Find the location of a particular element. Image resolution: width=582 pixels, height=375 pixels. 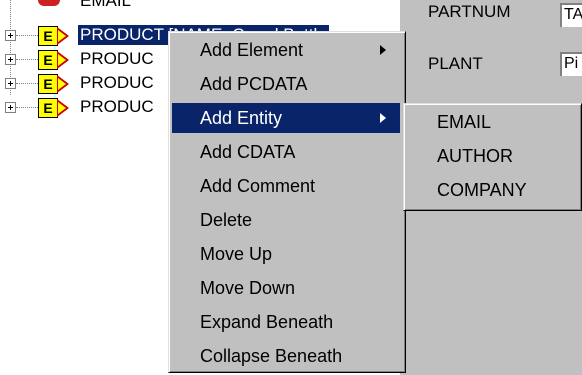

menu-item-move-up: Move Up is located at coordinates (286, 254).